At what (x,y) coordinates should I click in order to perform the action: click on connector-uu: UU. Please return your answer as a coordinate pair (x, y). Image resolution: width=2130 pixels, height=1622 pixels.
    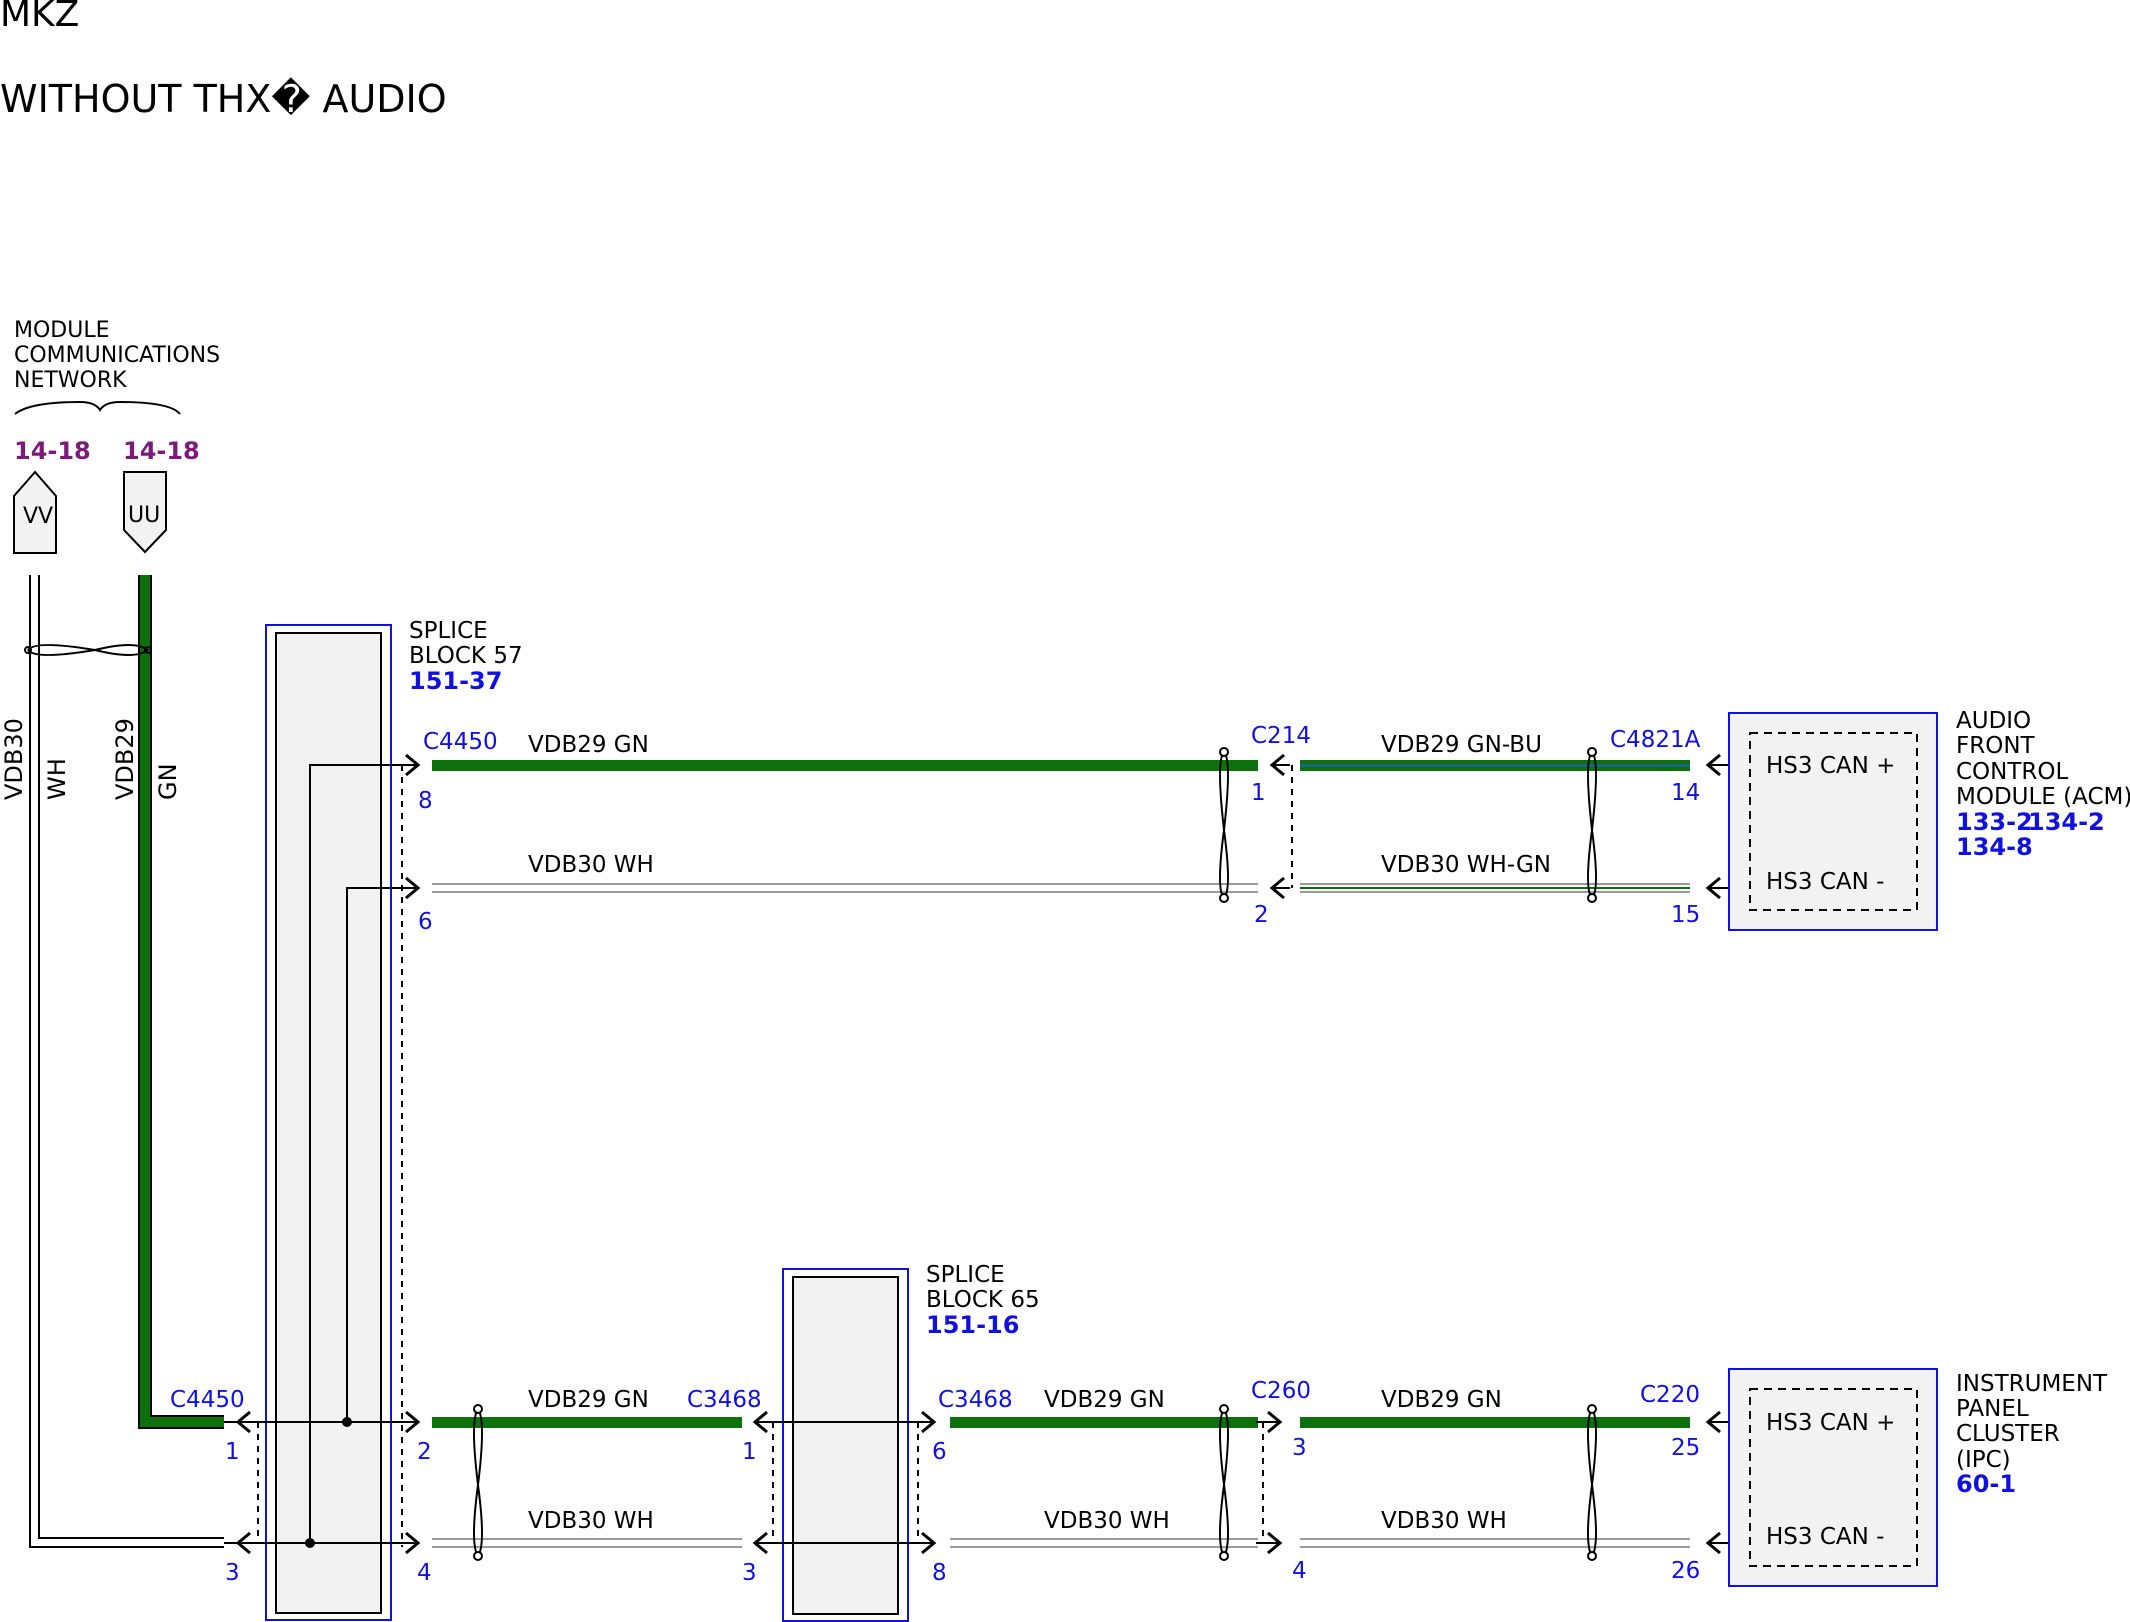
    Looking at the image, I should click on (145, 512).